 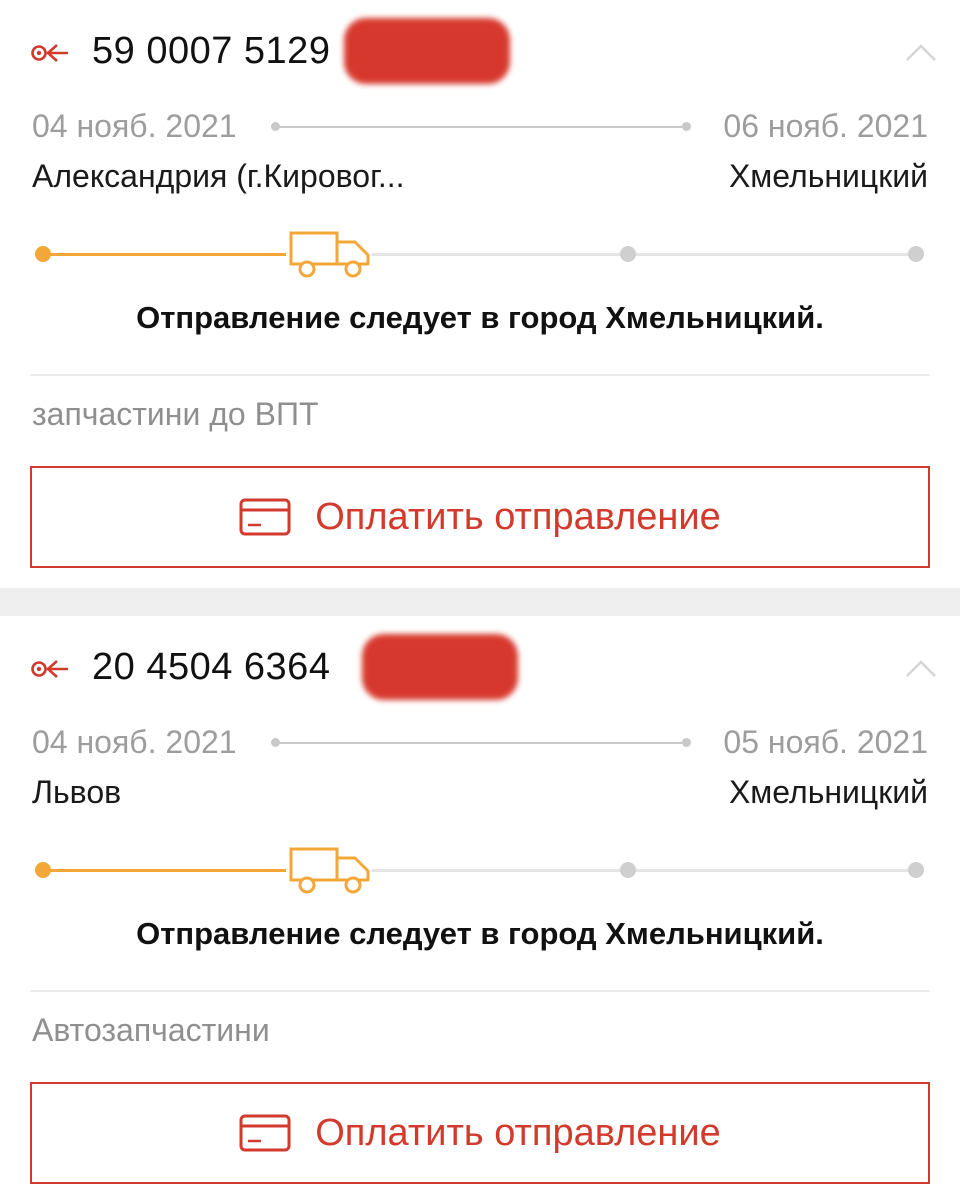 What do you see at coordinates (825, 742) in the screenshot?
I see `arrival-date: 05 нояб. 2021` at bounding box center [825, 742].